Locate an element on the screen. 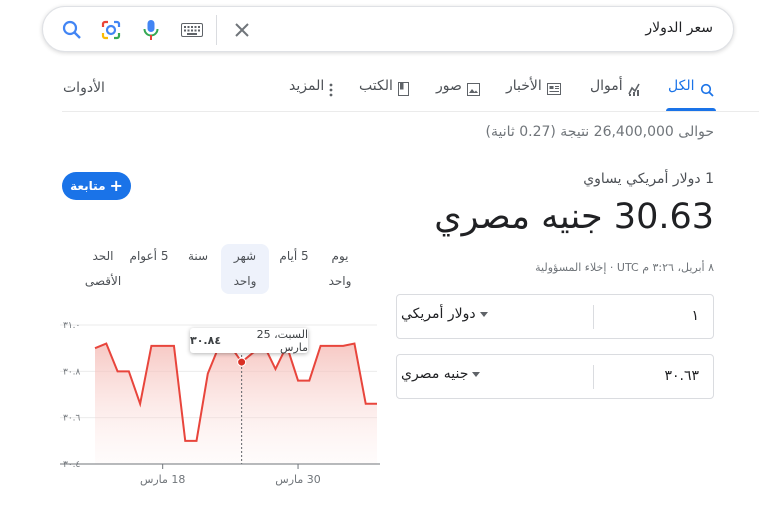  range-tab-5d: 5 أيام is located at coordinates (294, 256).